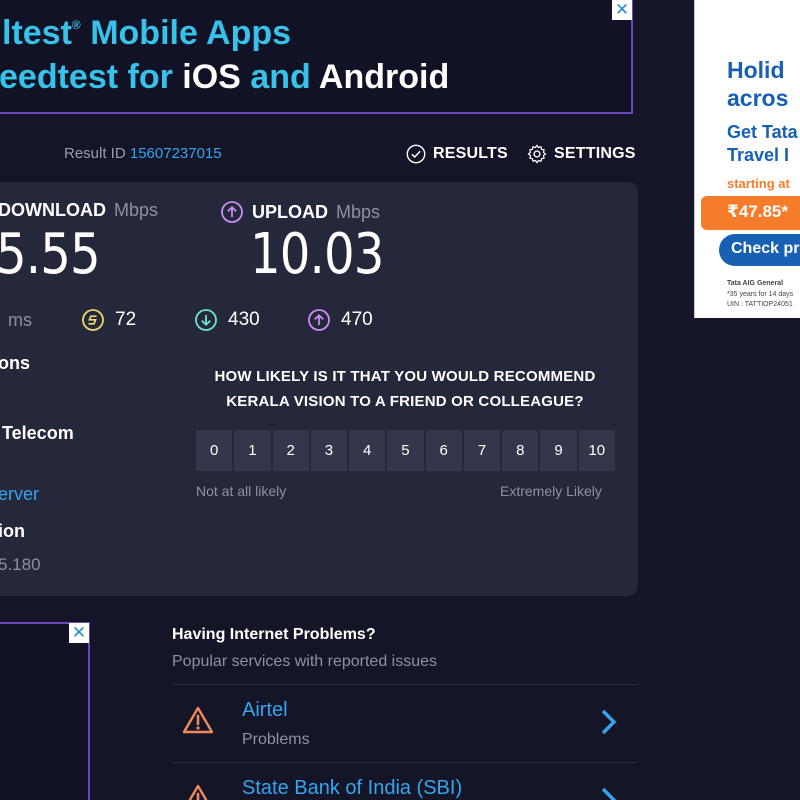 The image size is (800, 800). Describe the element at coordinates (227, 320) in the screenshot. I see `download-latency-value: 430` at that location.